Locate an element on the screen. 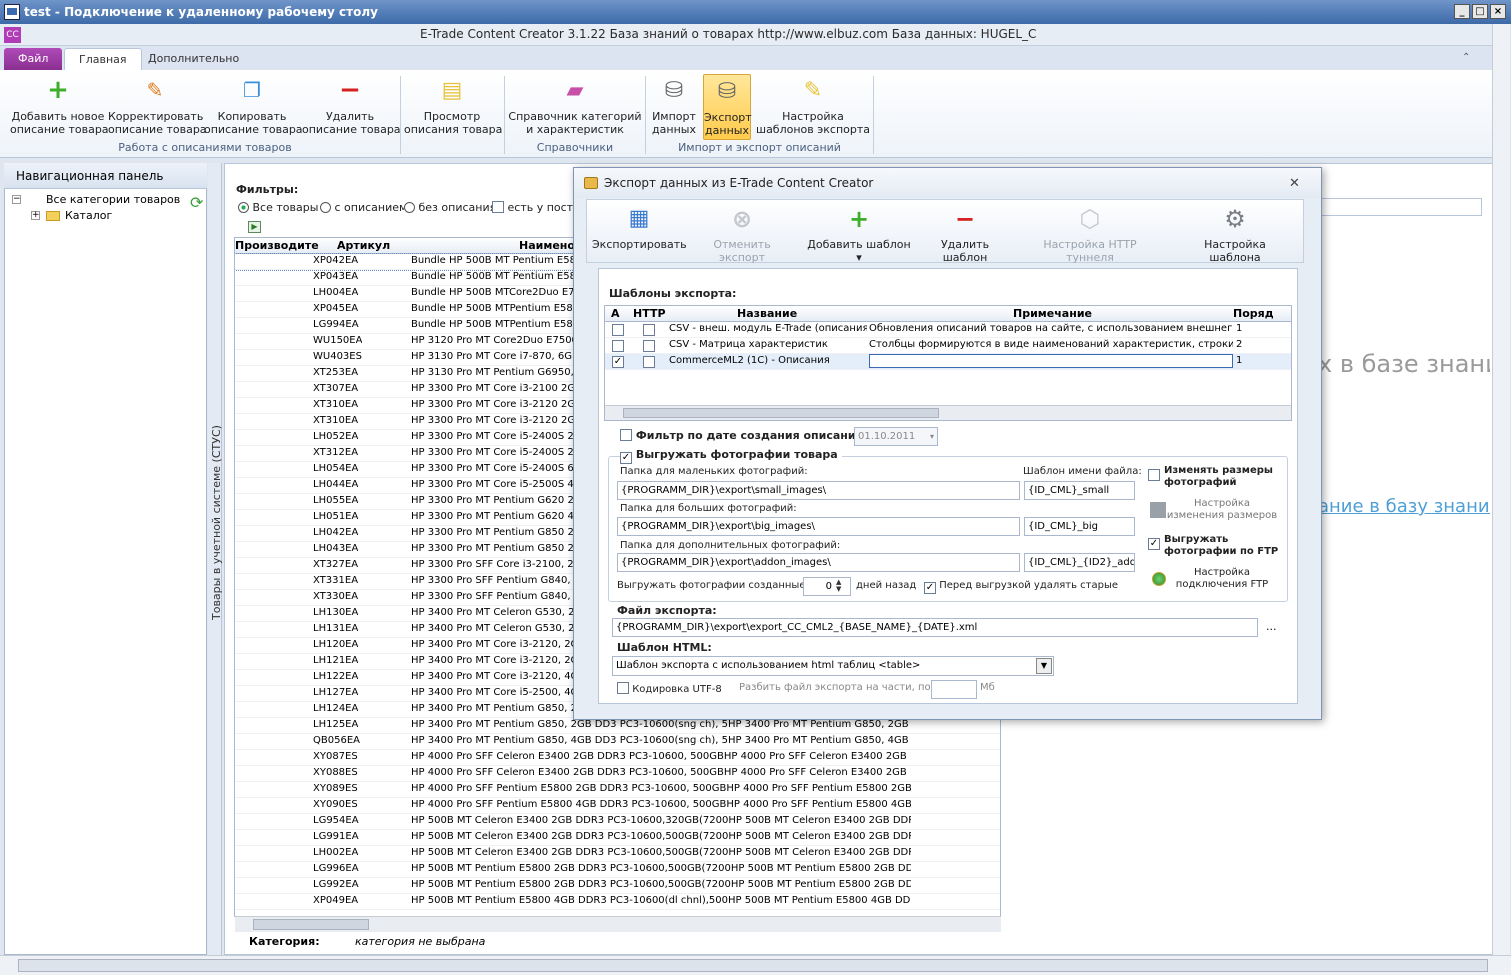 The height and width of the screenshot is (975, 1511). template-order-cell: 1 is located at coordinates (1239, 360).